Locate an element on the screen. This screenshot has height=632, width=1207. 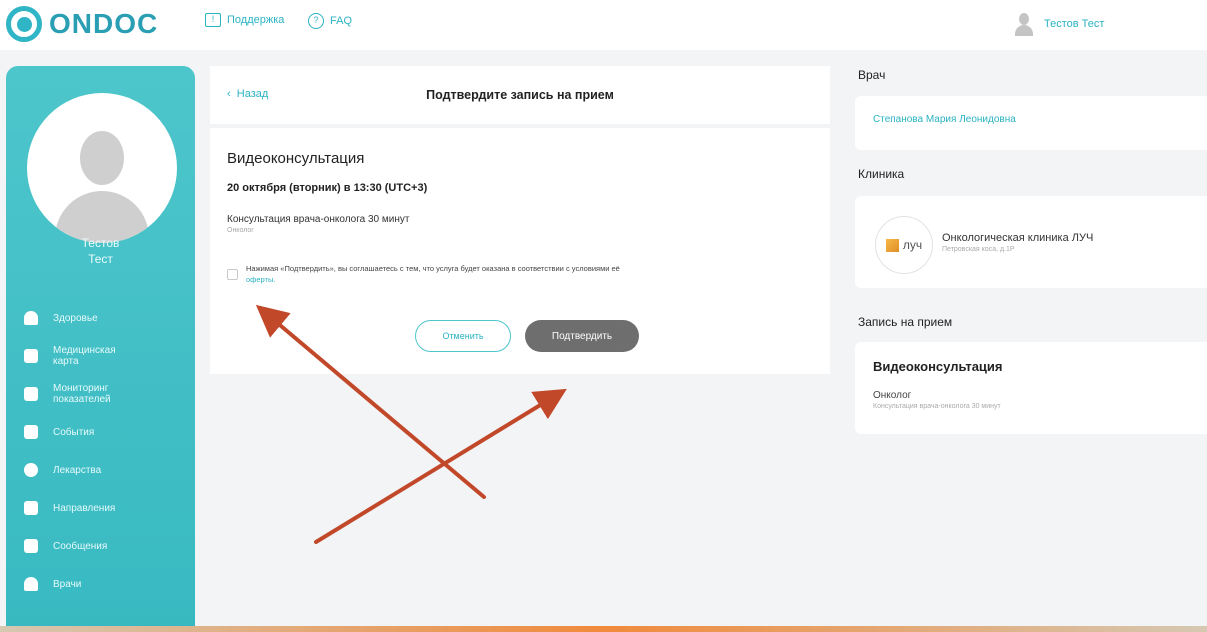
faq-link: ? FAQ is located at coordinates (330, 21).